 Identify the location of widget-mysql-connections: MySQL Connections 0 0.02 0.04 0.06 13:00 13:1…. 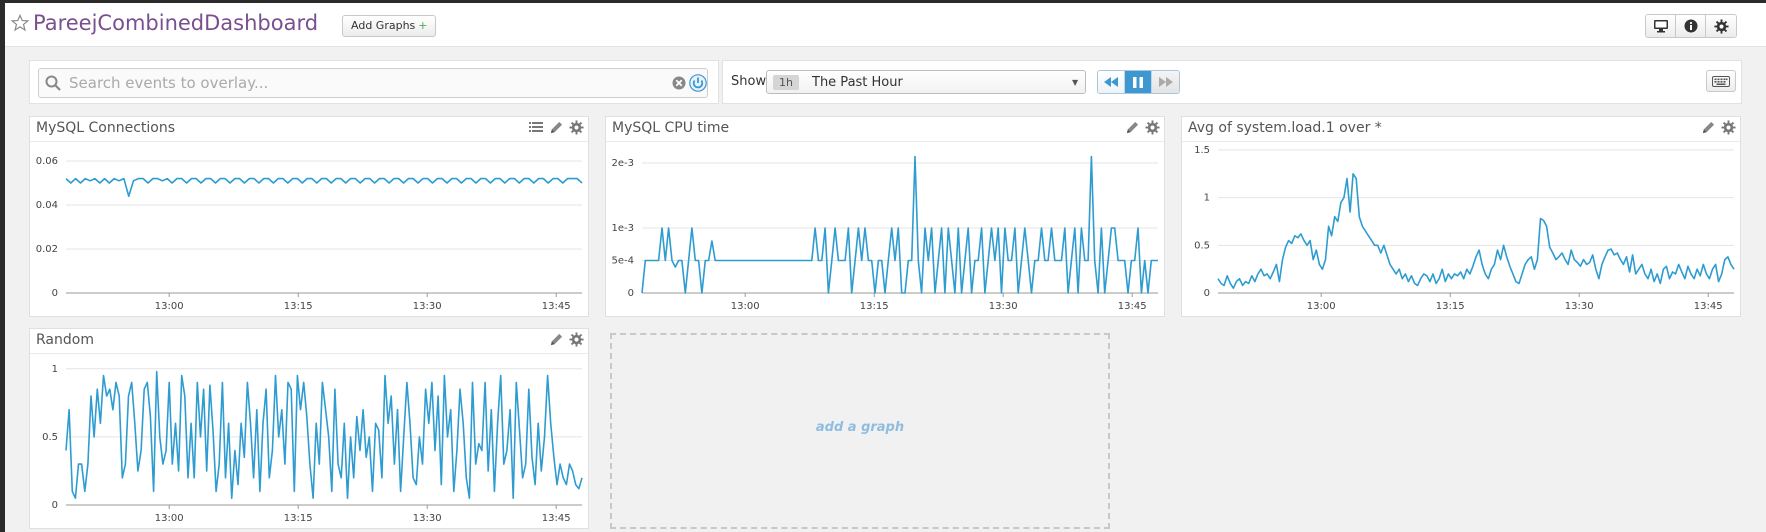
(309, 216).